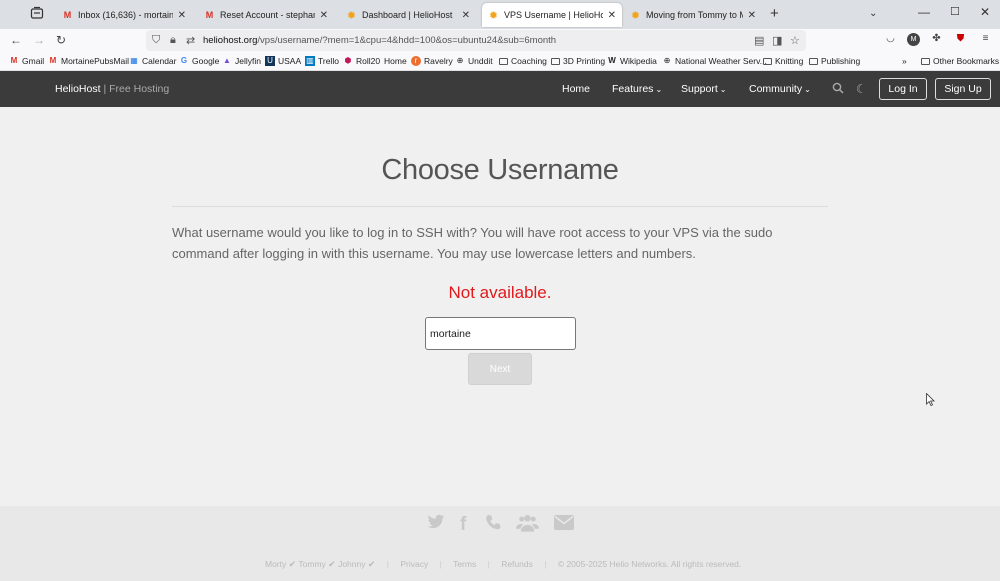 This screenshot has width=1000, height=581. What do you see at coordinates (667, 60) in the screenshot?
I see `globe-icon: ⊕` at bounding box center [667, 60].